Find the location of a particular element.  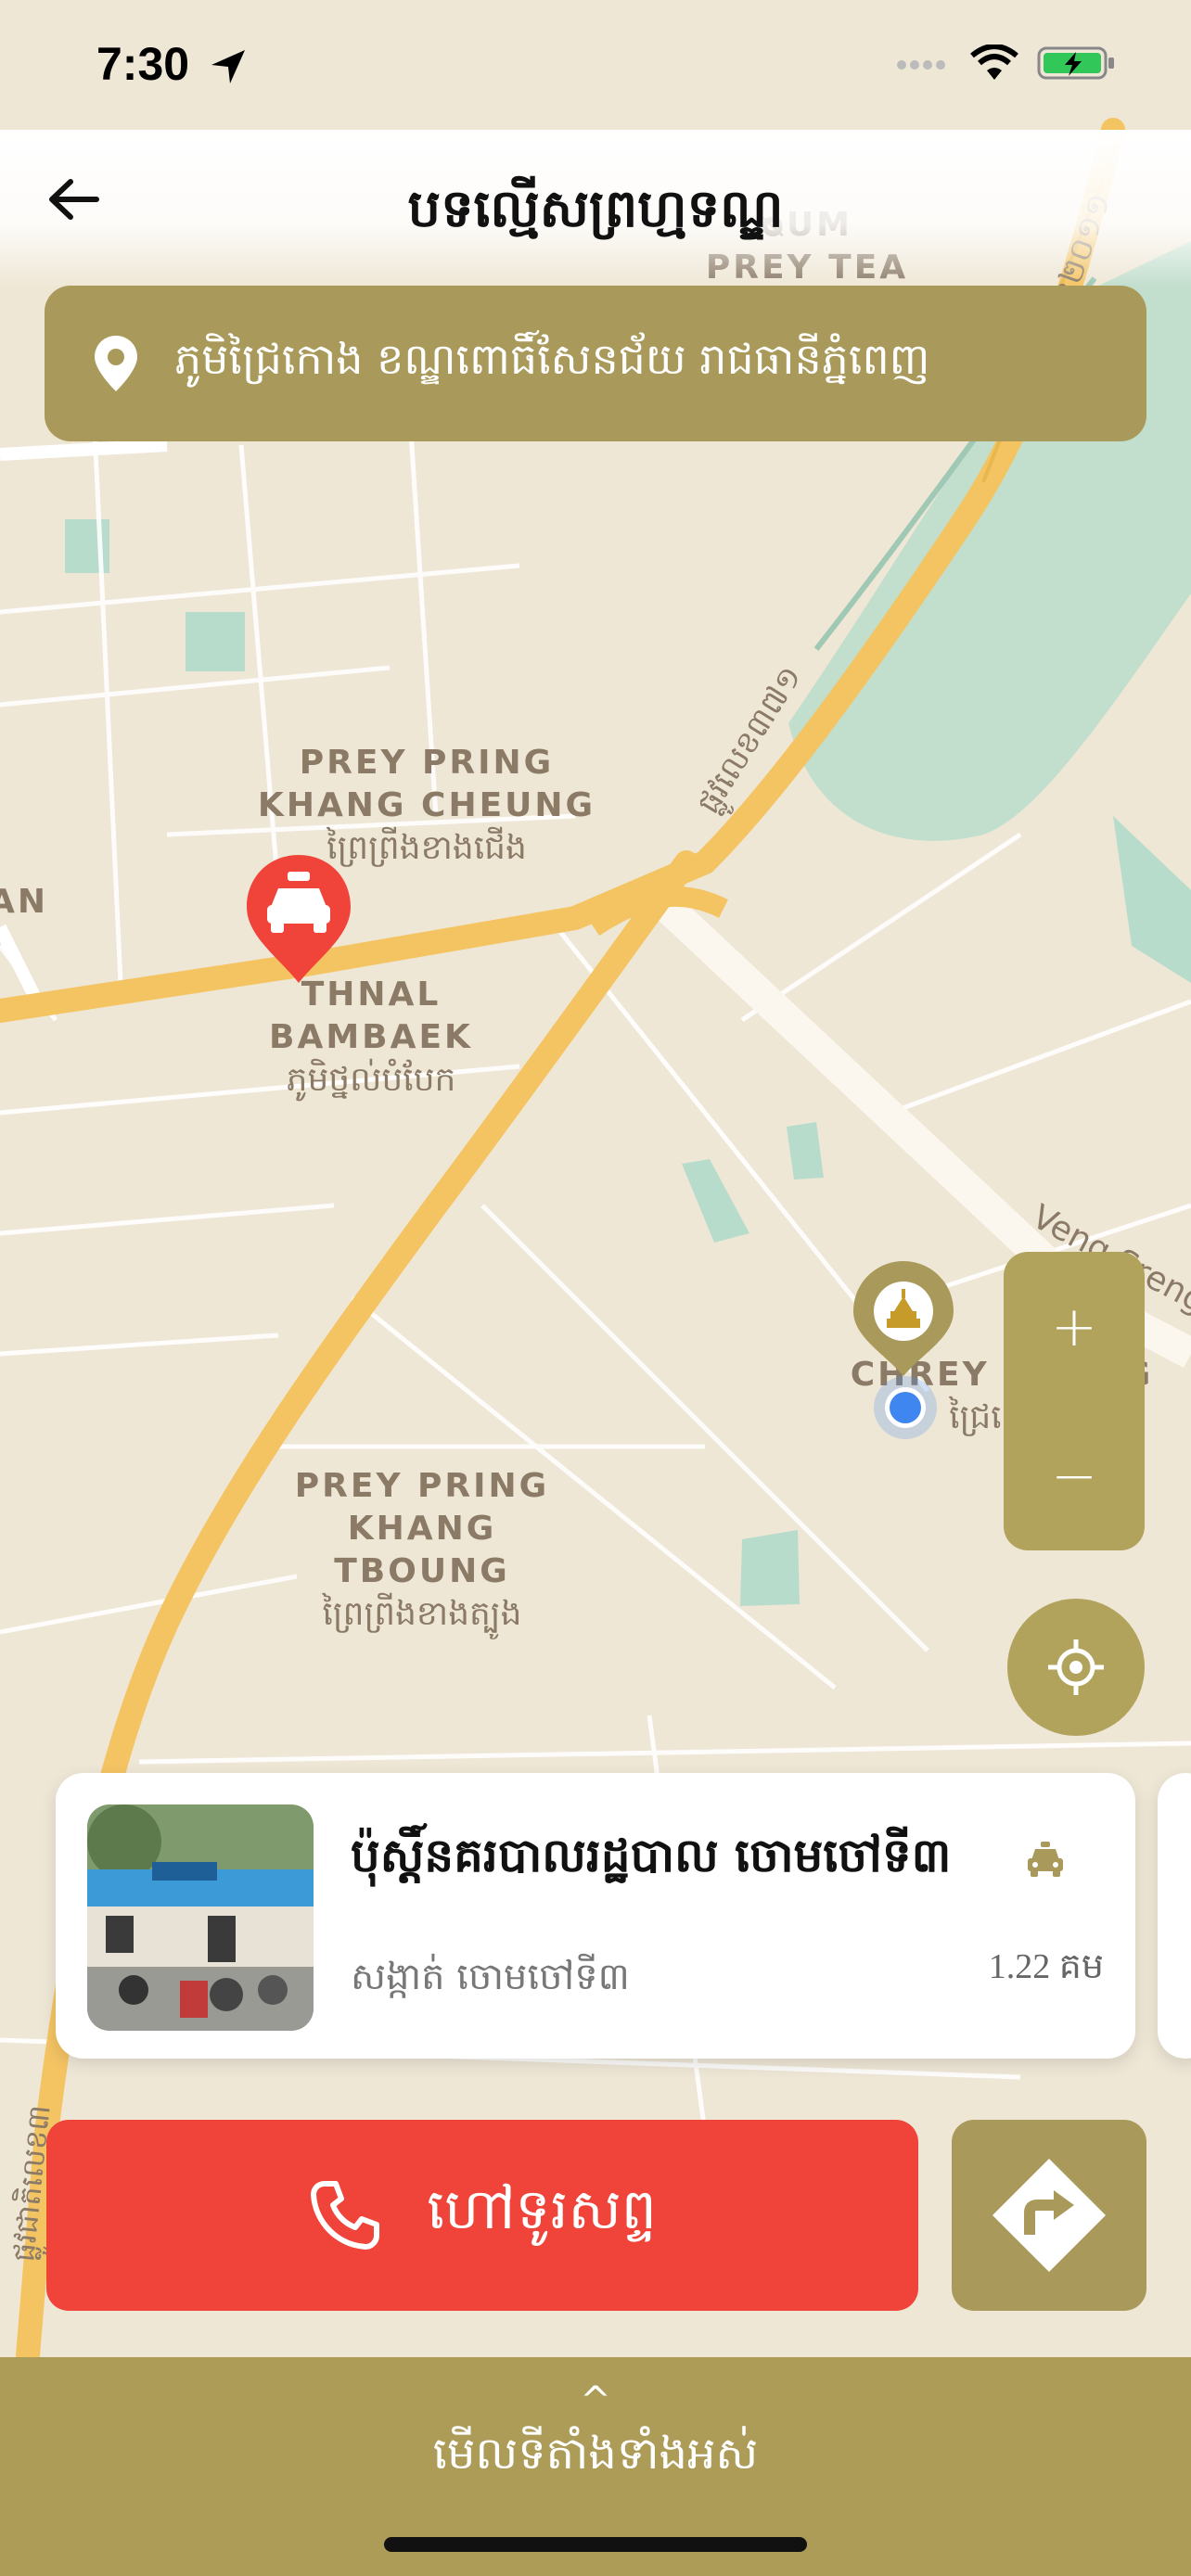

station-photo is located at coordinates (200, 1917).